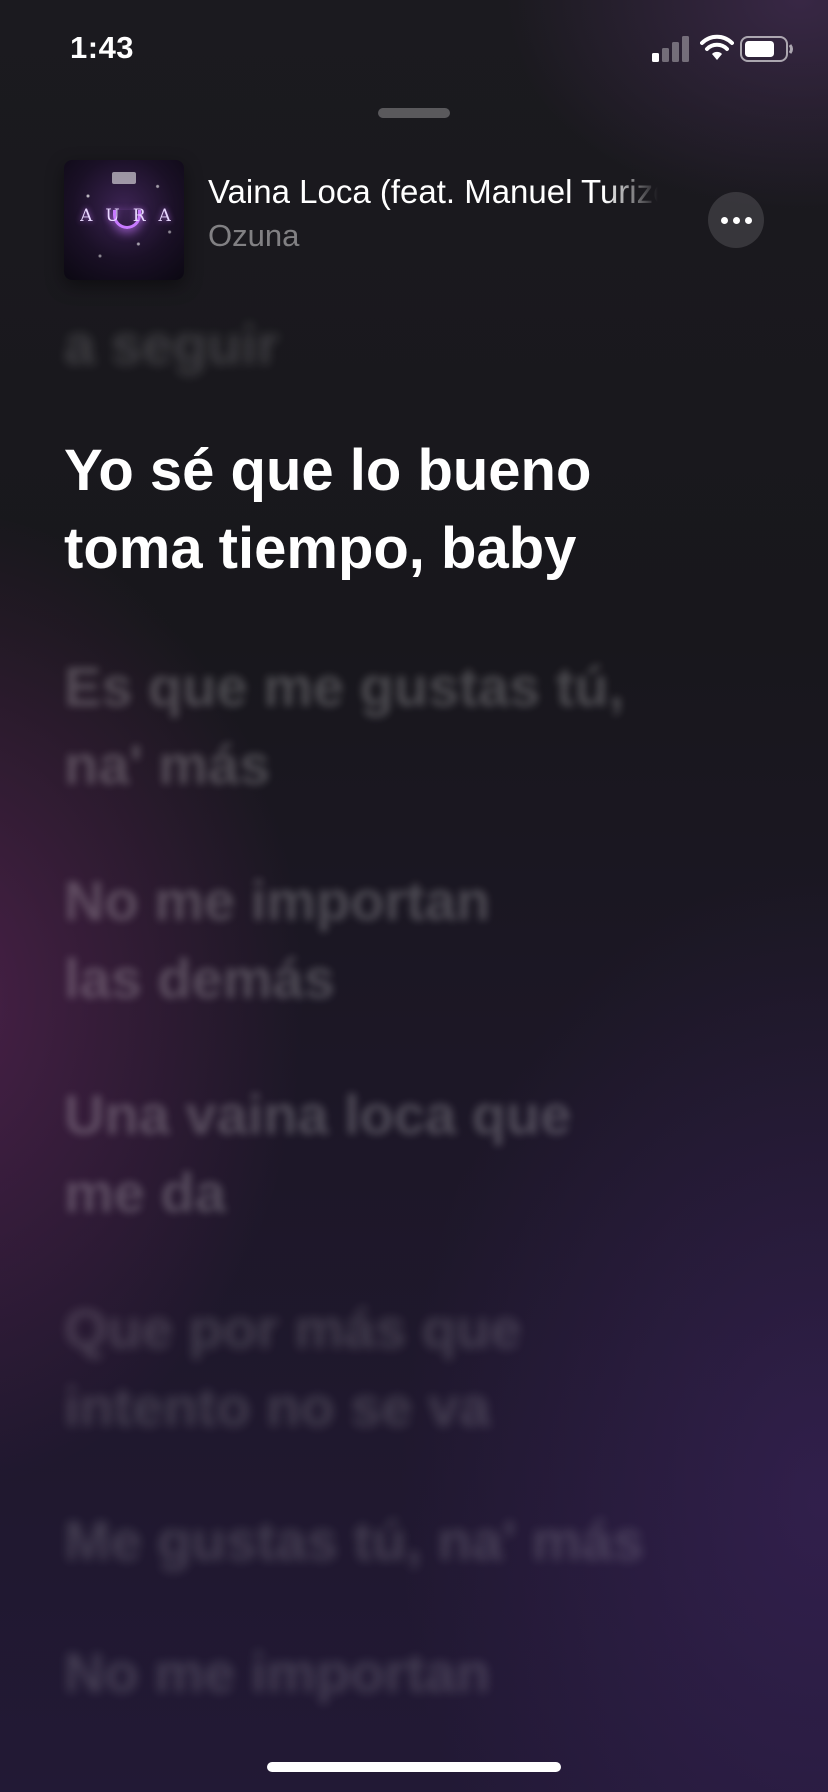 The width and height of the screenshot is (828, 1792). I want to click on lyric-line: Es que me gustas tú, na' más, so click(414, 726).